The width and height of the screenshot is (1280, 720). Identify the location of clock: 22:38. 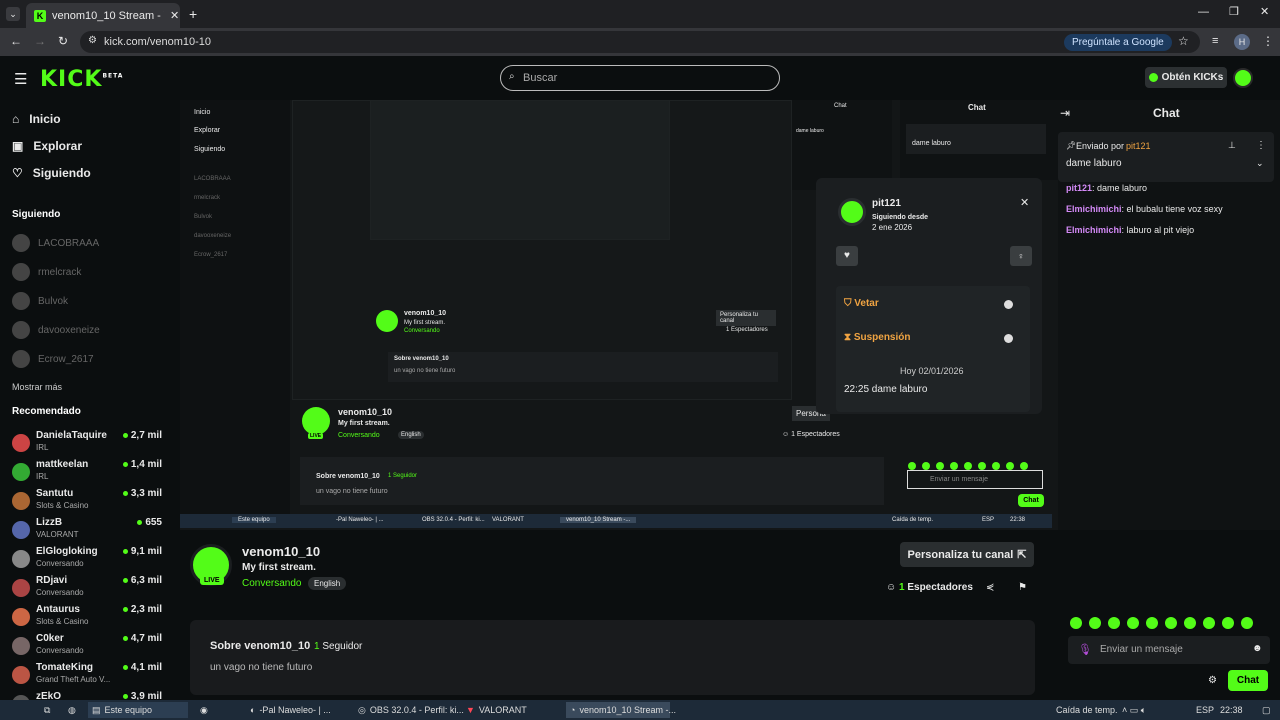
(1231, 710).